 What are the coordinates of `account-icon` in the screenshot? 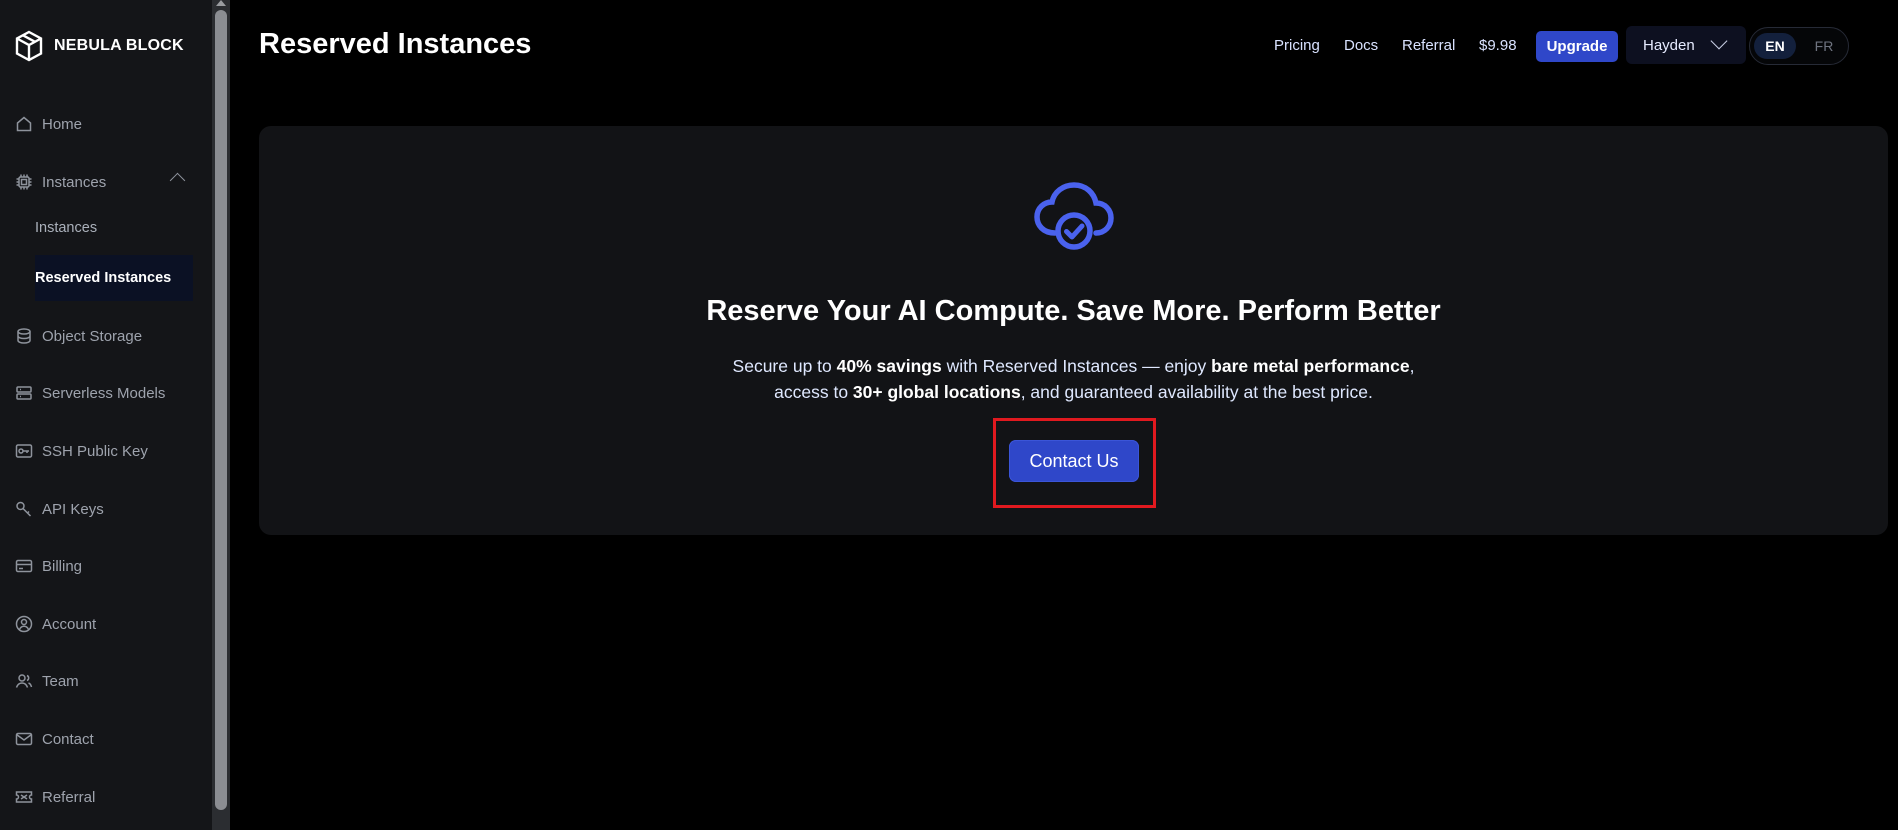 It's located at (24, 624).